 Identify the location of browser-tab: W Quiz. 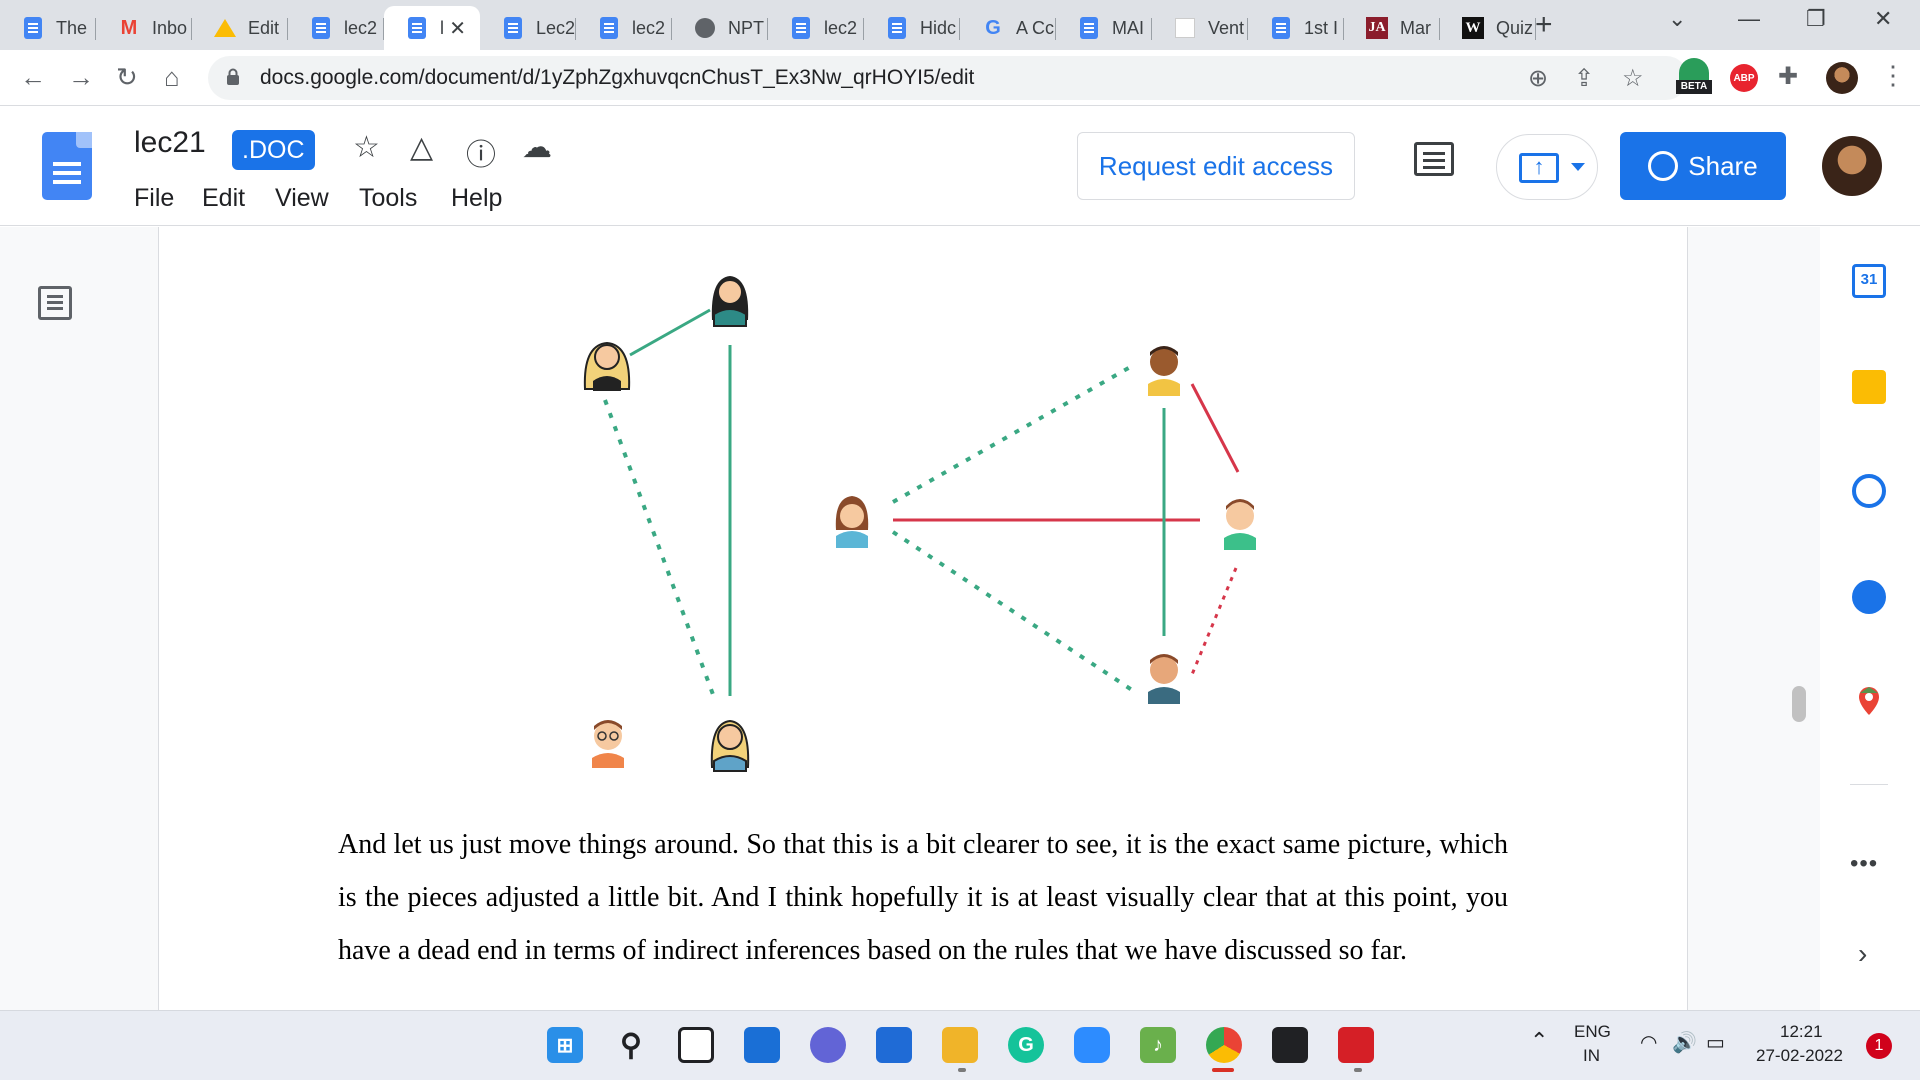
(1488, 28).